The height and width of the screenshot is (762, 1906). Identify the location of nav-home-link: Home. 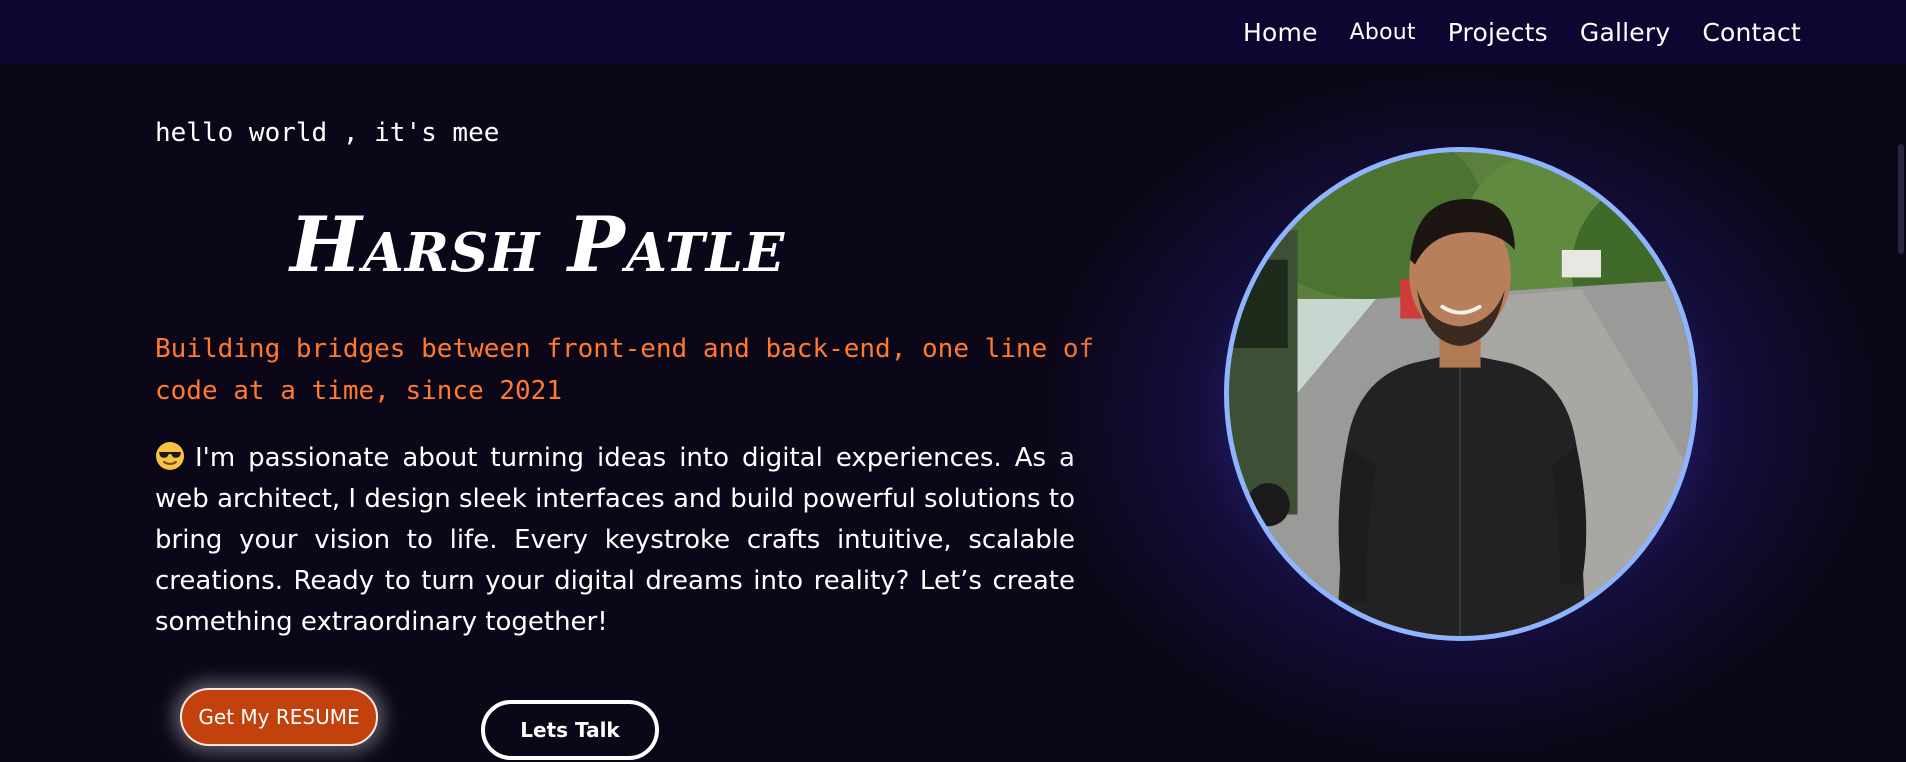
(1280, 32).